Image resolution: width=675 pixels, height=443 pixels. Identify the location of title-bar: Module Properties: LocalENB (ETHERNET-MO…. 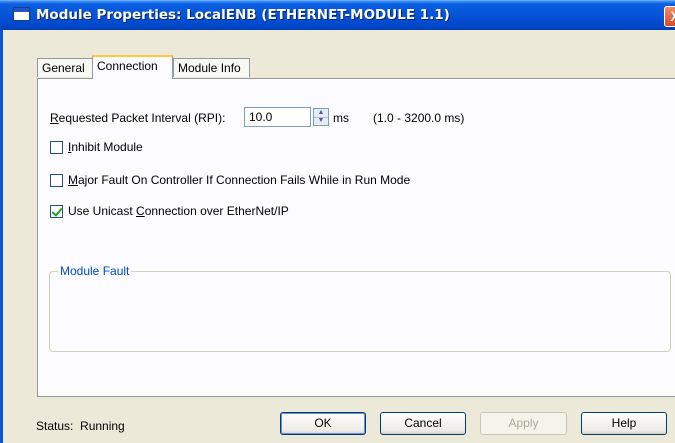
(337, 15).